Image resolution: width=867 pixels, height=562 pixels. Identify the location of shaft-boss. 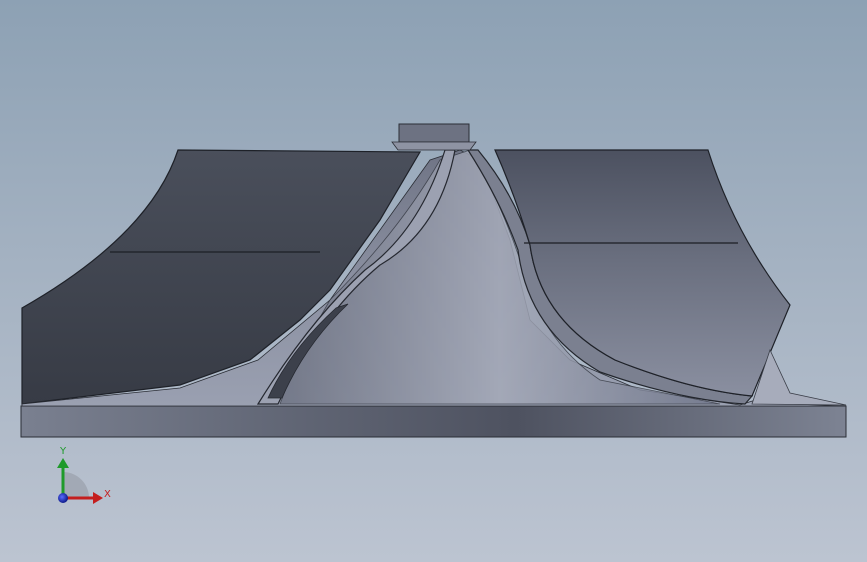
(434, 133).